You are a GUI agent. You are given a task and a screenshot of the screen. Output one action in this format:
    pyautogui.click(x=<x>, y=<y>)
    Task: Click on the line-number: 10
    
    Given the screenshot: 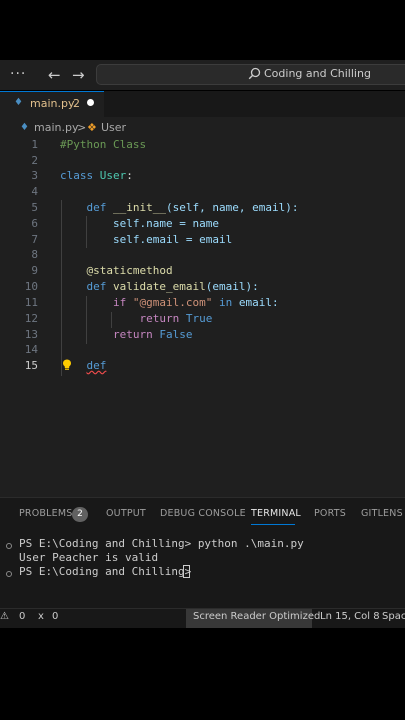 What is the action you would take?
    pyautogui.click(x=31, y=286)
    